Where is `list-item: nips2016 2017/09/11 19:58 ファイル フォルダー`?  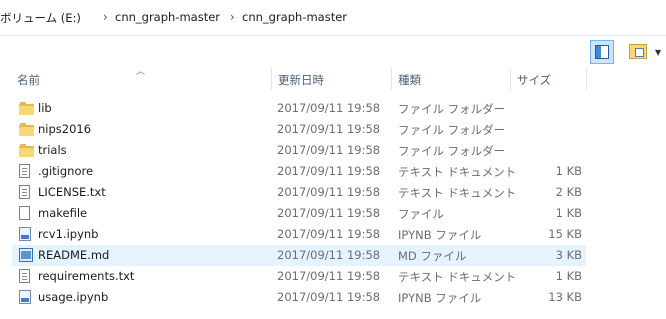
list-item: nips2016 2017/09/11 19:58 ファイル フォルダー is located at coordinates (299, 129).